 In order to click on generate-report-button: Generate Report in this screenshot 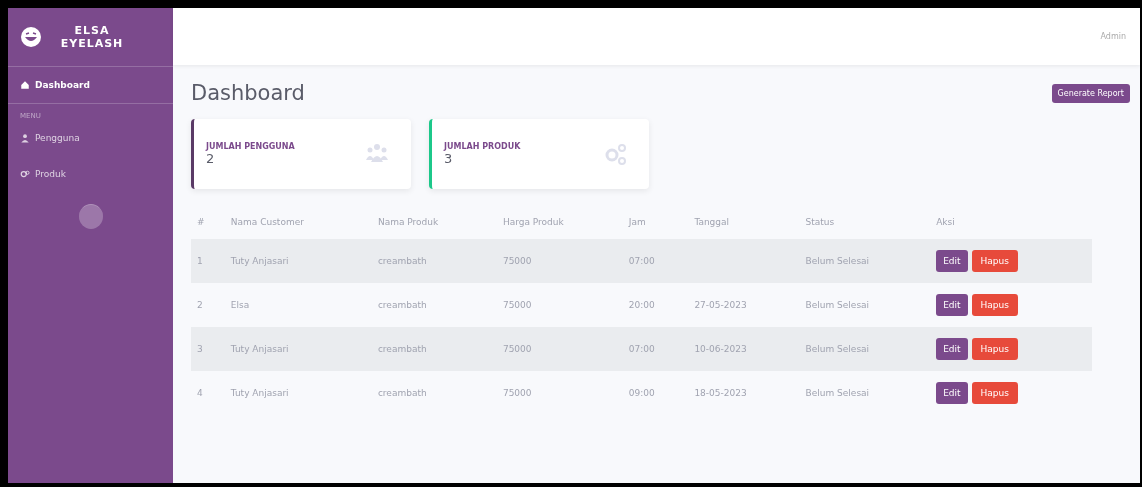, I will do `click(1090, 93)`.